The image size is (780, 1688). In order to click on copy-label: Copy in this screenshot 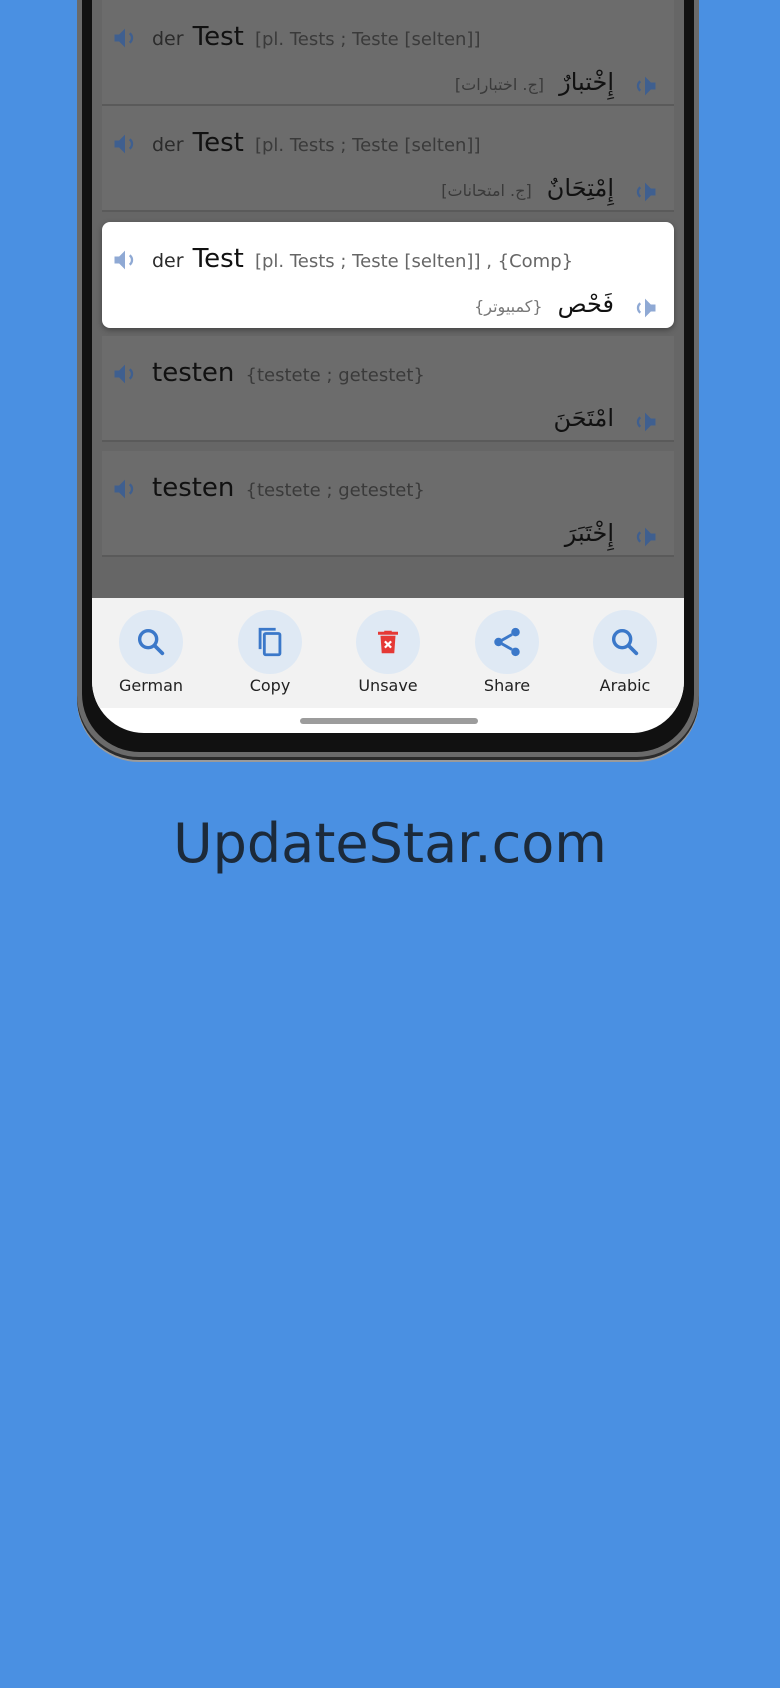, I will do `click(270, 685)`.